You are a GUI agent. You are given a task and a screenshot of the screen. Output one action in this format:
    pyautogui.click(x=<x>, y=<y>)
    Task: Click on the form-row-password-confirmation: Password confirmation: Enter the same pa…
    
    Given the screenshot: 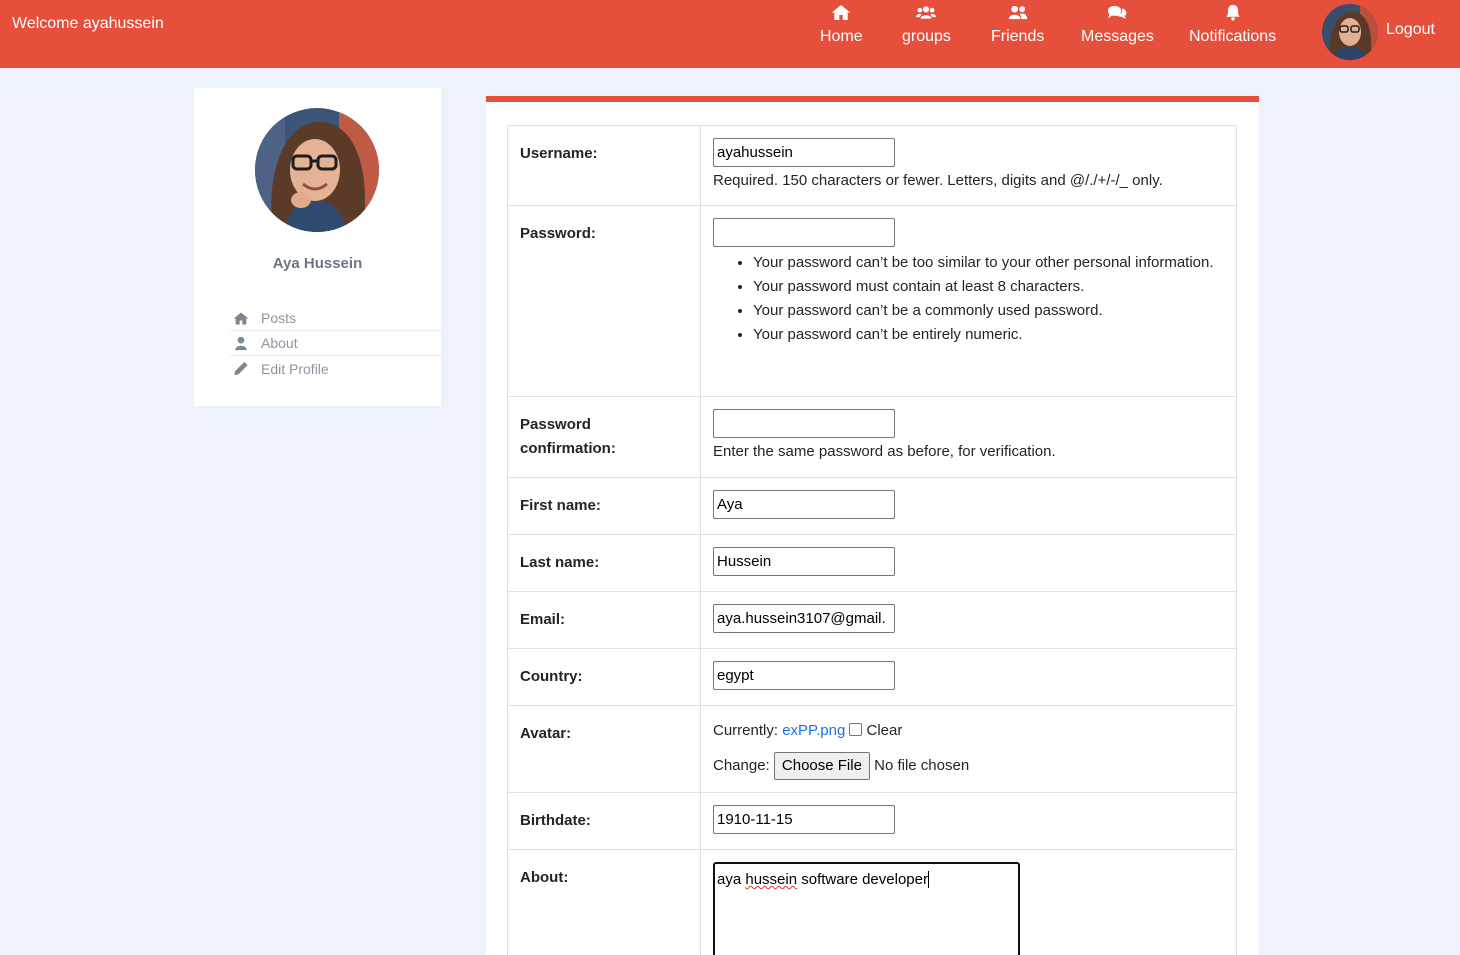 What is the action you would take?
    pyautogui.click(x=872, y=437)
    